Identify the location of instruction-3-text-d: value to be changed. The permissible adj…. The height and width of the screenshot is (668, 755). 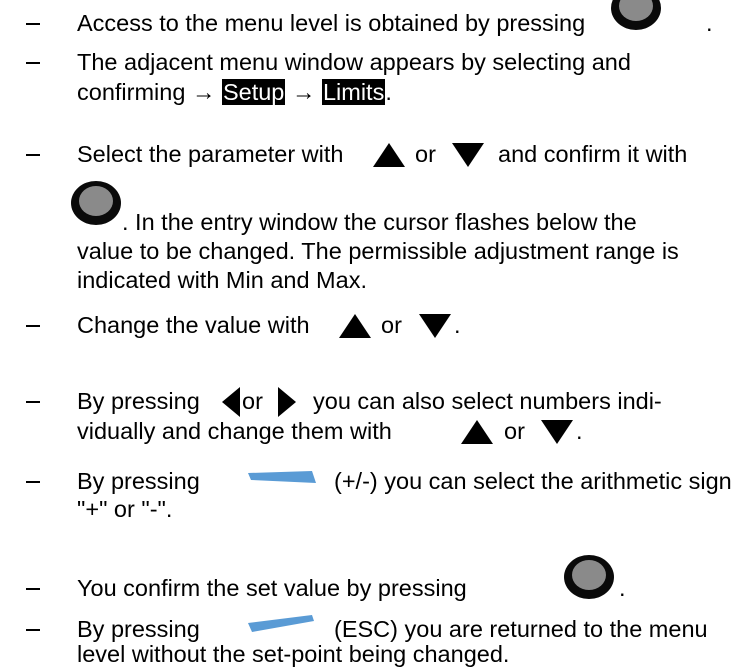
(378, 251).